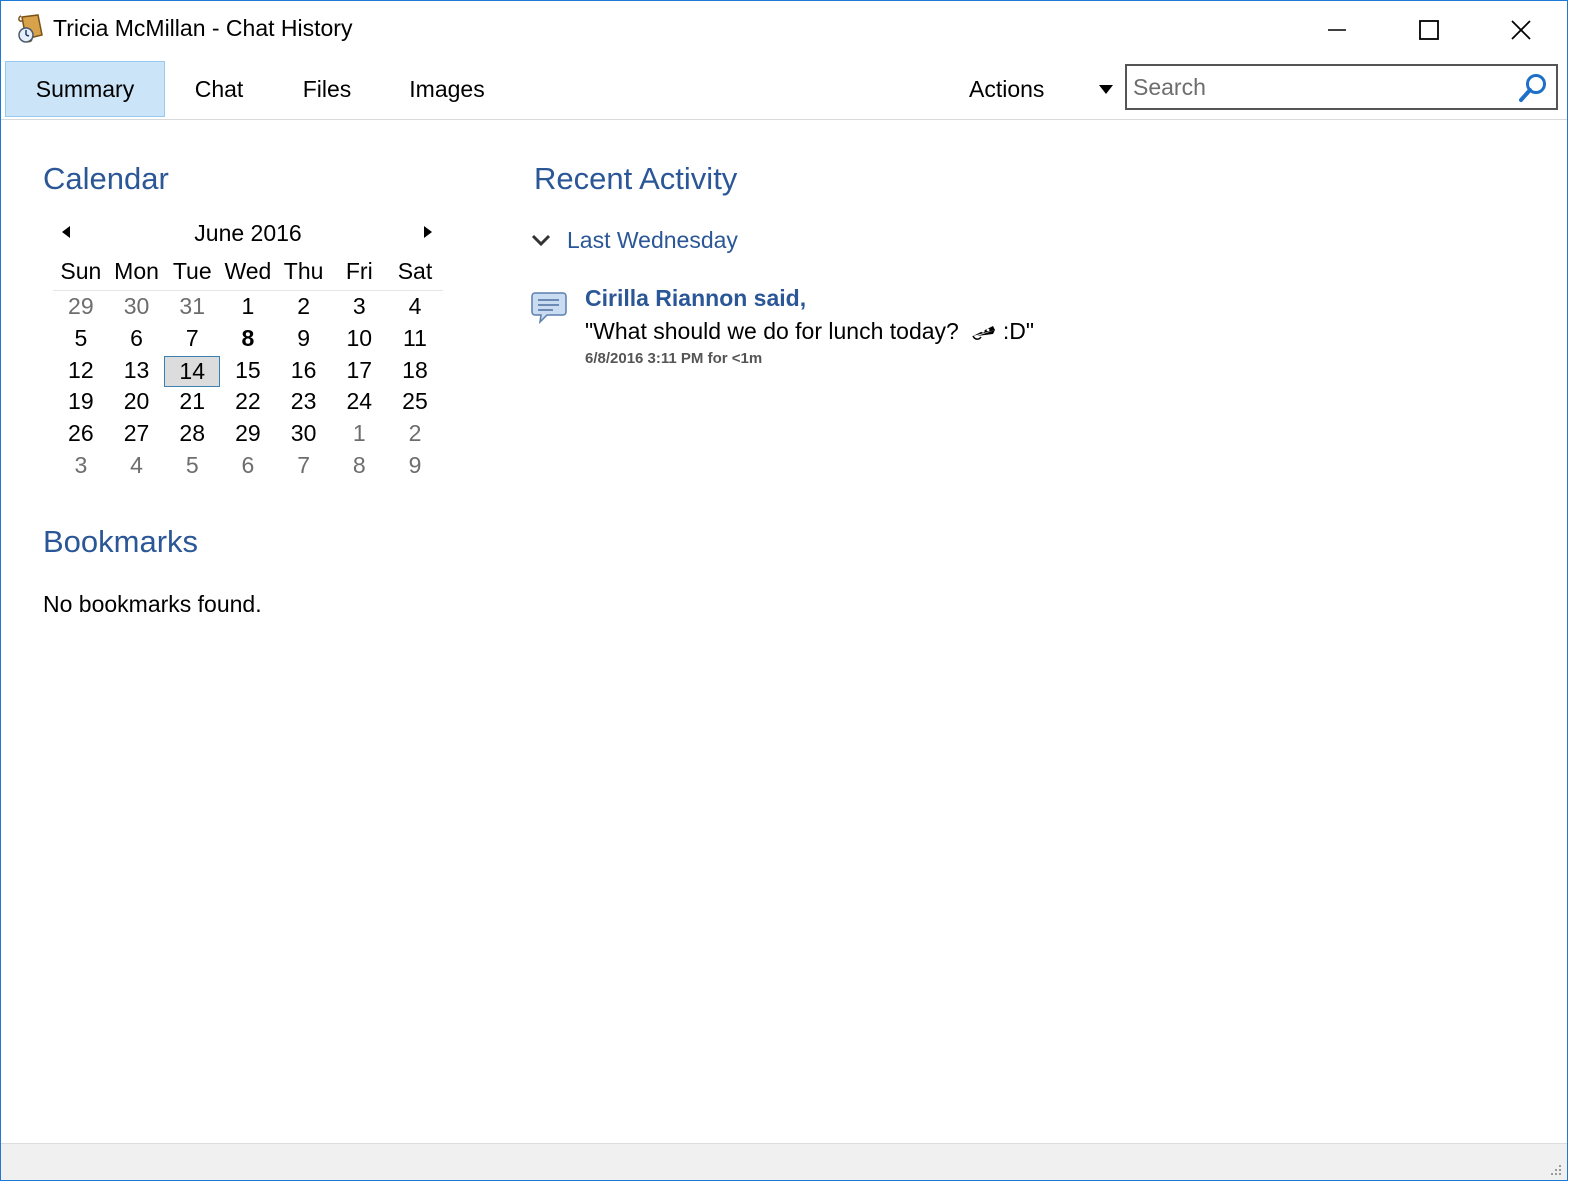  What do you see at coordinates (415, 340) in the screenshot?
I see `calendar-day: 11` at bounding box center [415, 340].